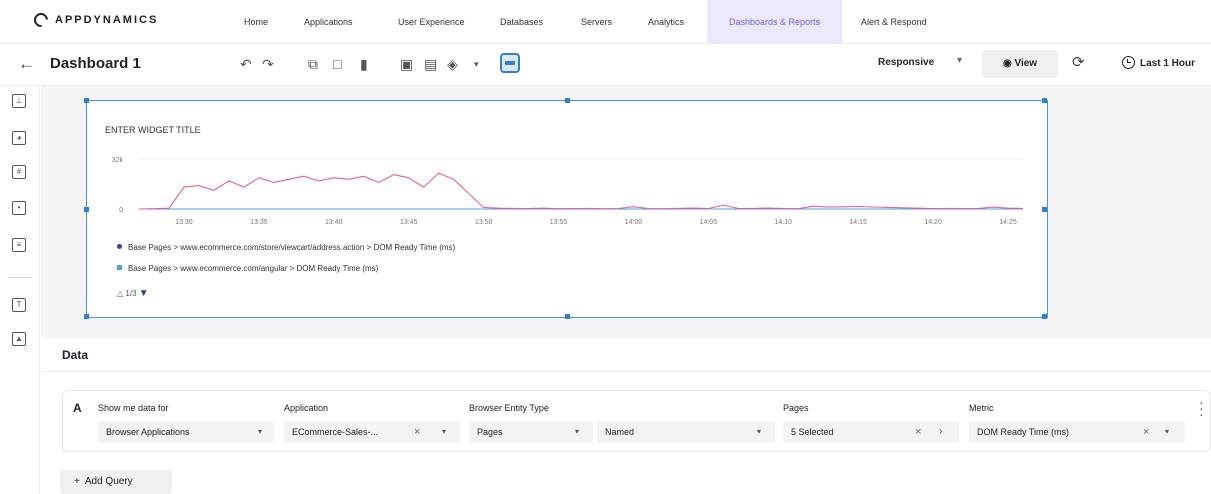  Describe the element at coordinates (476, 64) in the screenshot. I see `layers-caret-icon: ▾` at that location.